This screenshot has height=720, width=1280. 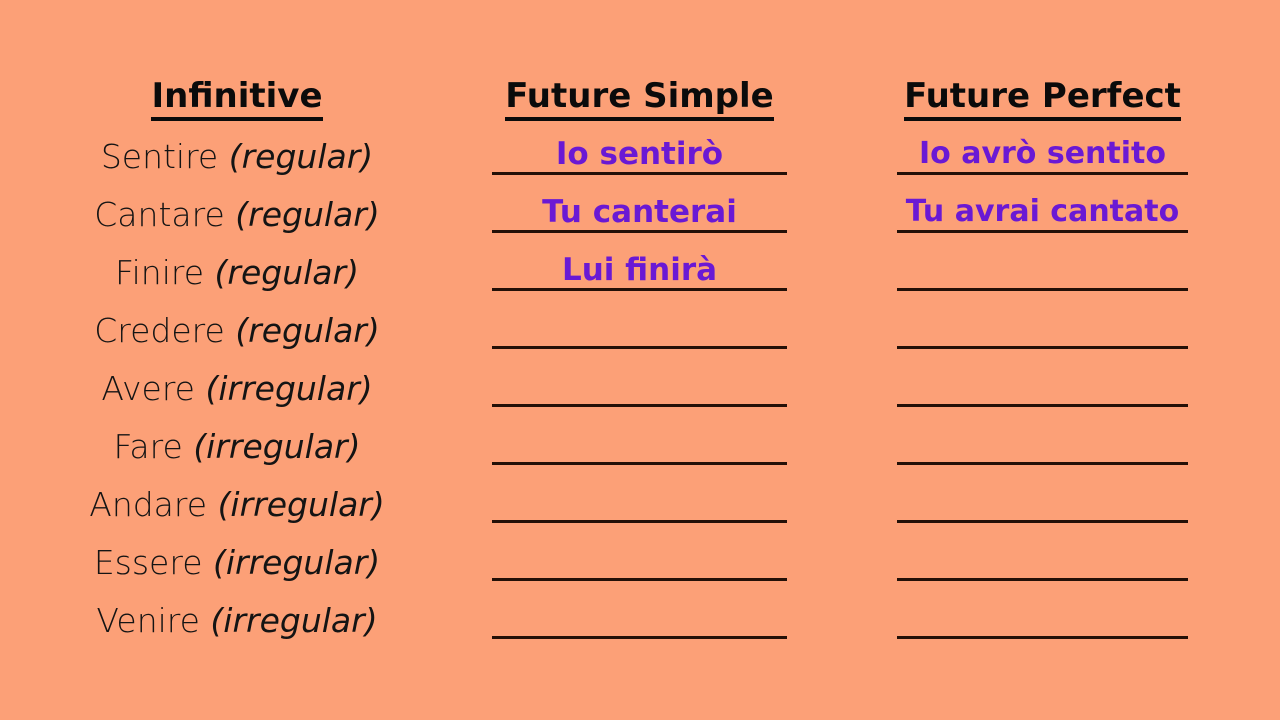 I want to click on column-heading-infinitive-label: Infinitive, so click(x=237, y=98).